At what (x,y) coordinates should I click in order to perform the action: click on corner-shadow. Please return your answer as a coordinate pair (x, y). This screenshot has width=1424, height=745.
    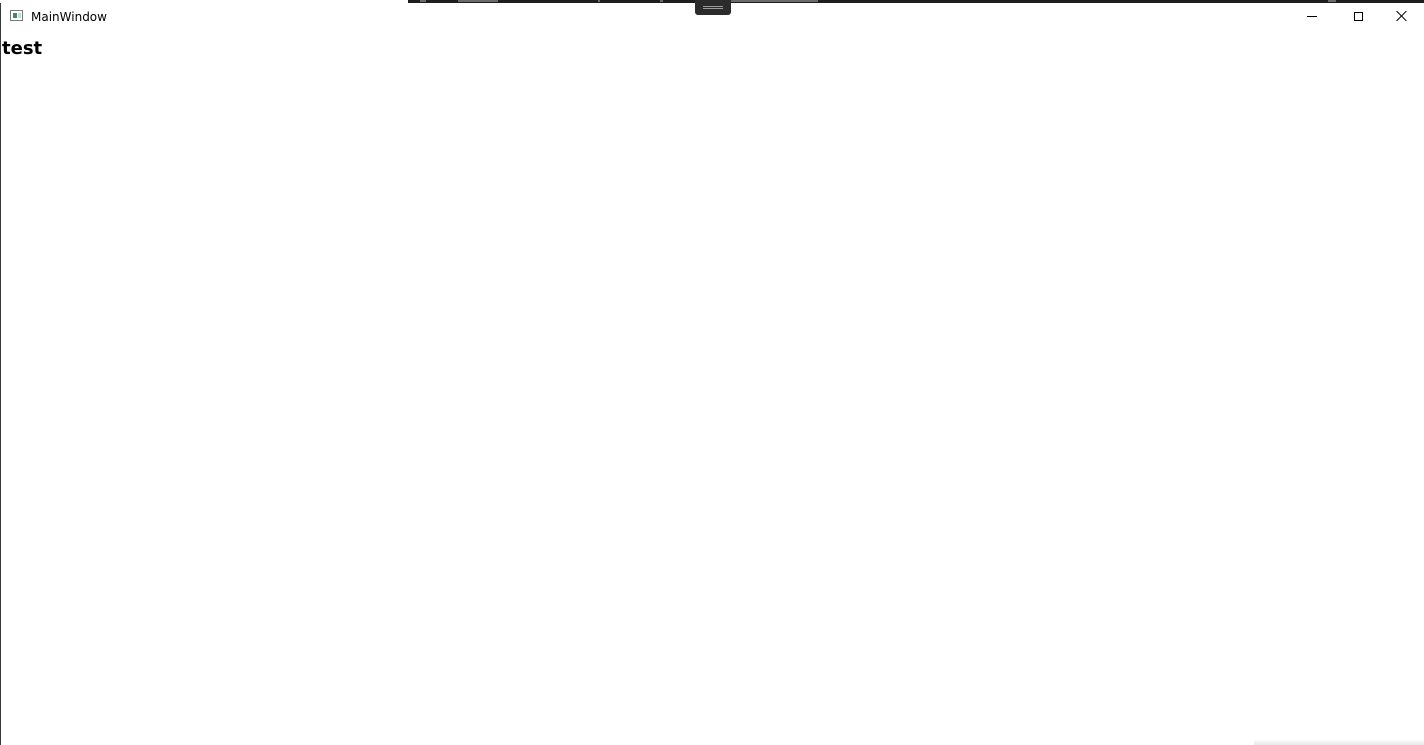
    Looking at the image, I should click on (1339, 742).